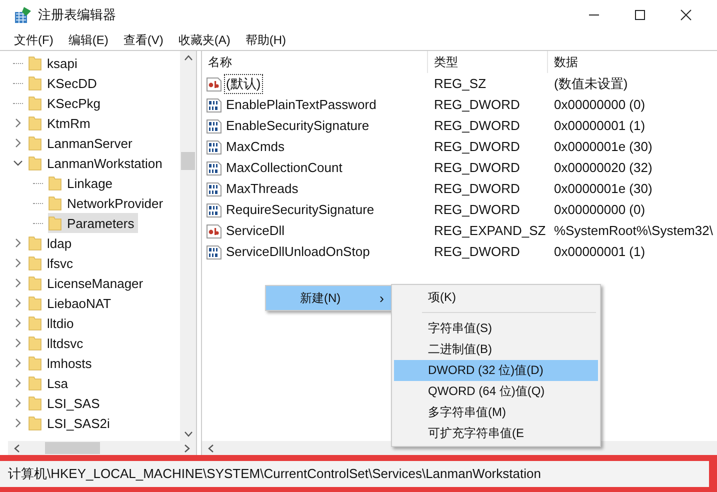  What do you see at coordinates (490, 230) in the screenshot?
I see `table-cell-text: REG_EXPAND_SZ` at bounding box center [490, 230].